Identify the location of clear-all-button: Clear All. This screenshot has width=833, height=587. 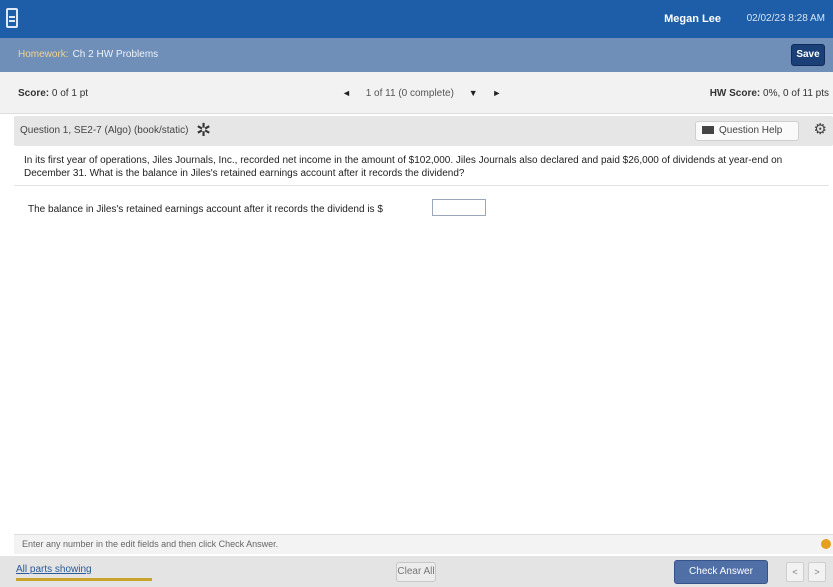
(416, 572).